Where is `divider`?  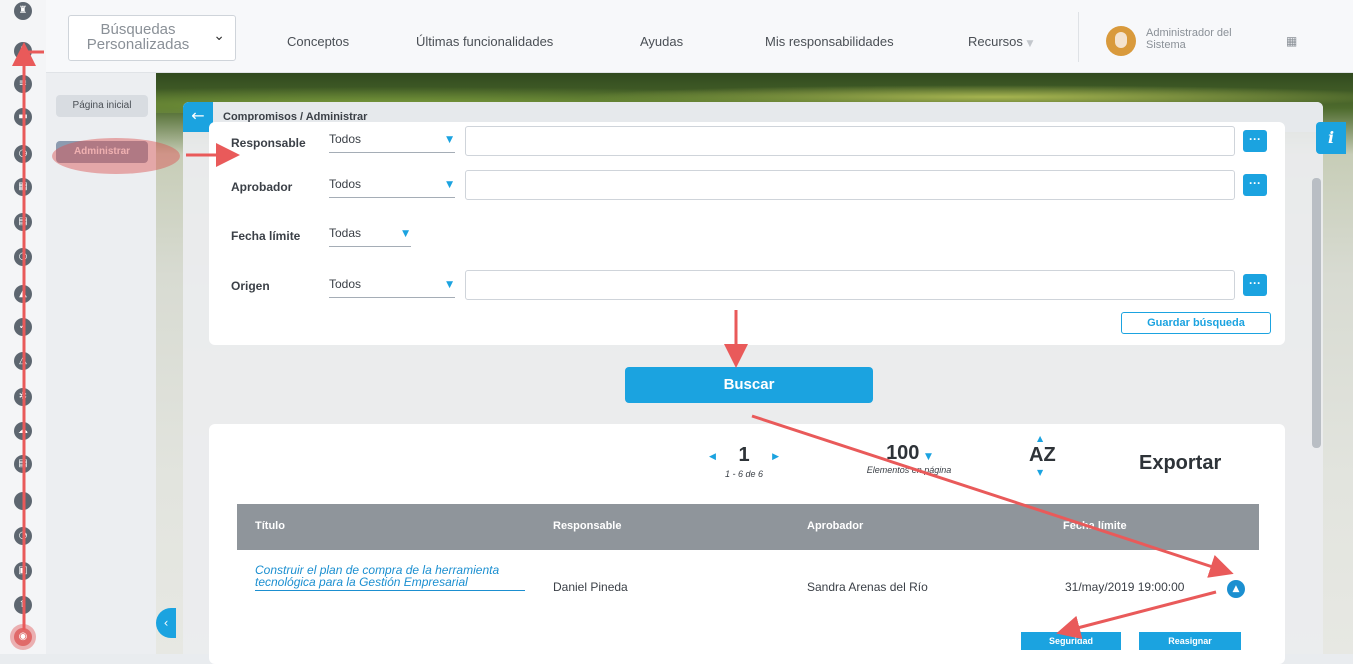 divider is located at coordinates (1078, 37).